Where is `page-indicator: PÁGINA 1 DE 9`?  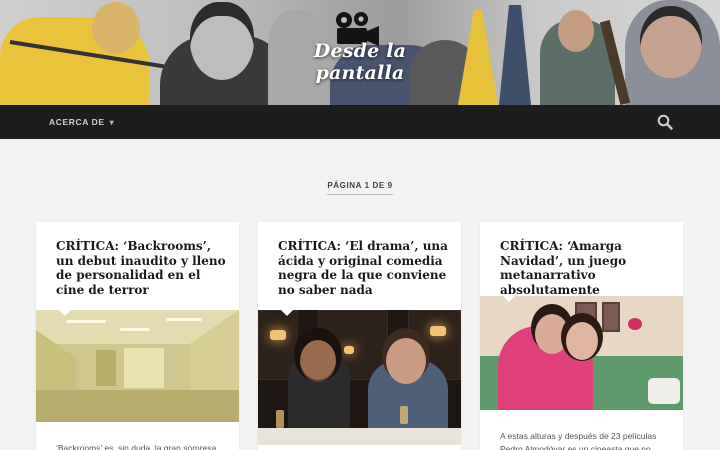 page-indicator: PÁGINA 1 DE 9 is located at coordinates (360, 188).